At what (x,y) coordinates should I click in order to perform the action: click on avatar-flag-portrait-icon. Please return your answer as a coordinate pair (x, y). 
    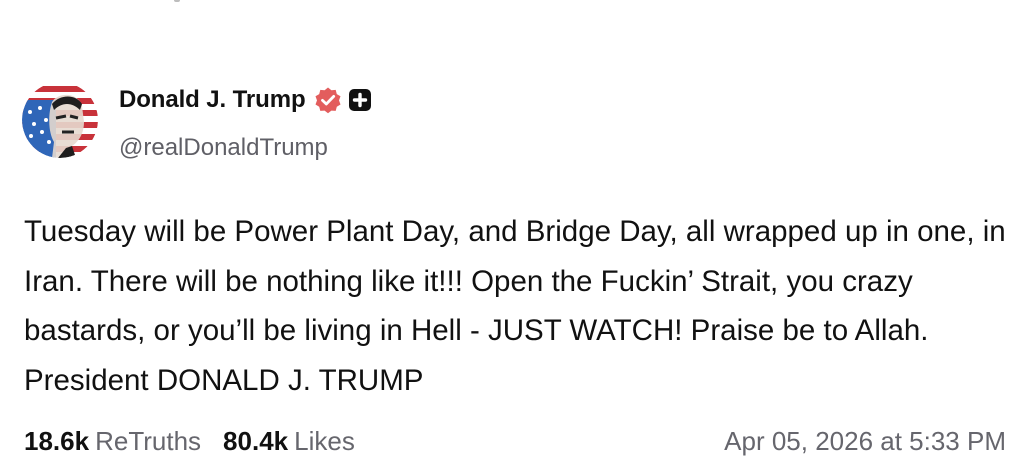
    Looking at the image, I should click on (60, 120).